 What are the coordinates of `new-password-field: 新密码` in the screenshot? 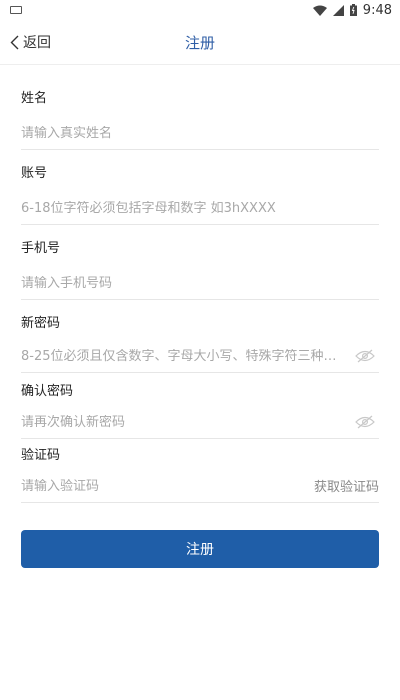 It's located at (200, 338).